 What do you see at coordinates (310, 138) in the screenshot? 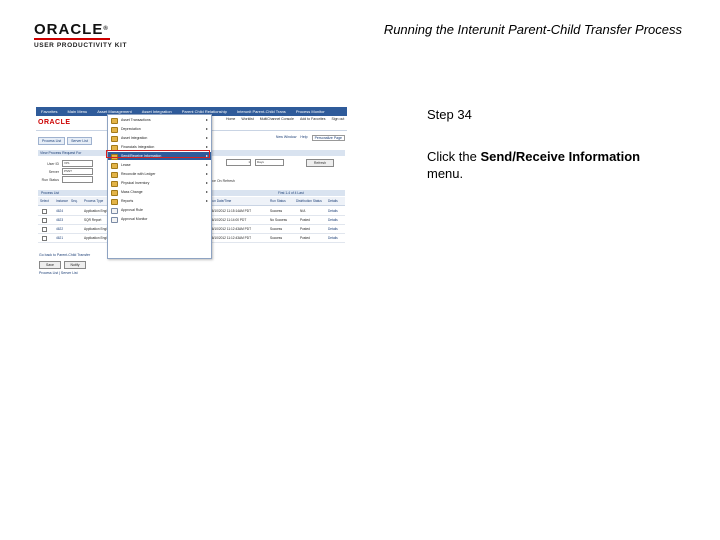
I see `utility-links: New Window Help Personalize Page` at bounding box center [310, 138].